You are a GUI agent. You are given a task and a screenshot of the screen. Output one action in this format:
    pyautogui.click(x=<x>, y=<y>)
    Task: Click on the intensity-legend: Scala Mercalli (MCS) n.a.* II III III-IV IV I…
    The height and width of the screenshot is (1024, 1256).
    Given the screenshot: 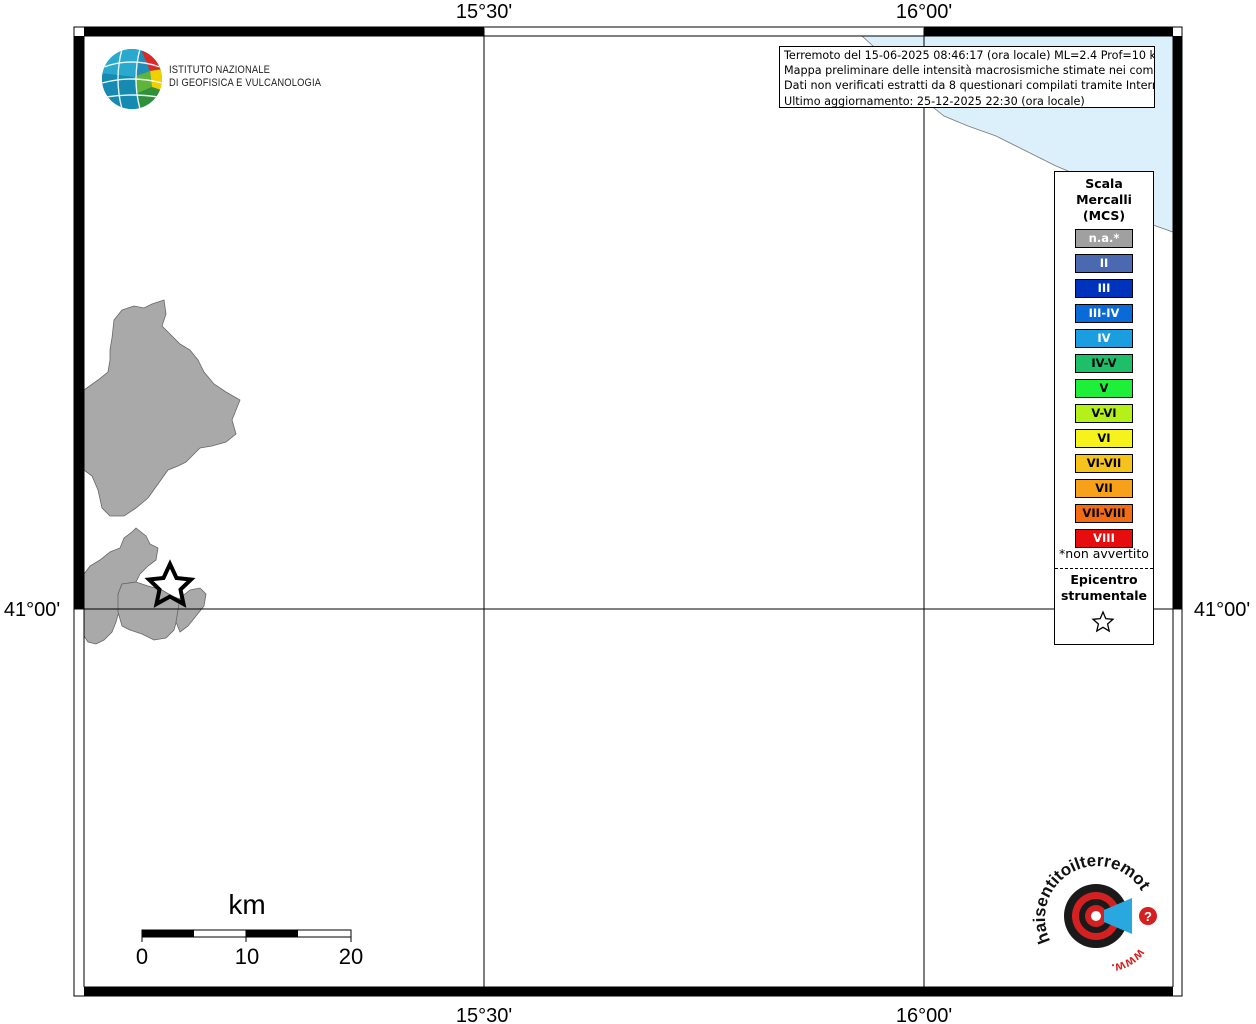 What is the action you would take?
    pyautogui.click(x=1104, y=408)
    